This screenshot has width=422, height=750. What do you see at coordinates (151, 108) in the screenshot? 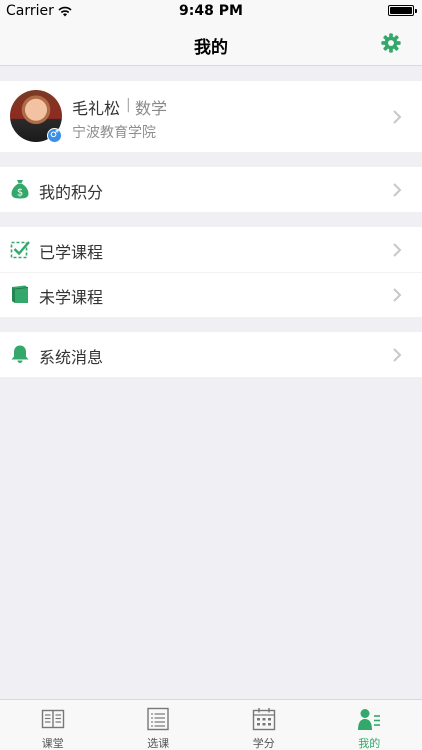
I see `user-subject: 数学` at bounding box center [151, 108].